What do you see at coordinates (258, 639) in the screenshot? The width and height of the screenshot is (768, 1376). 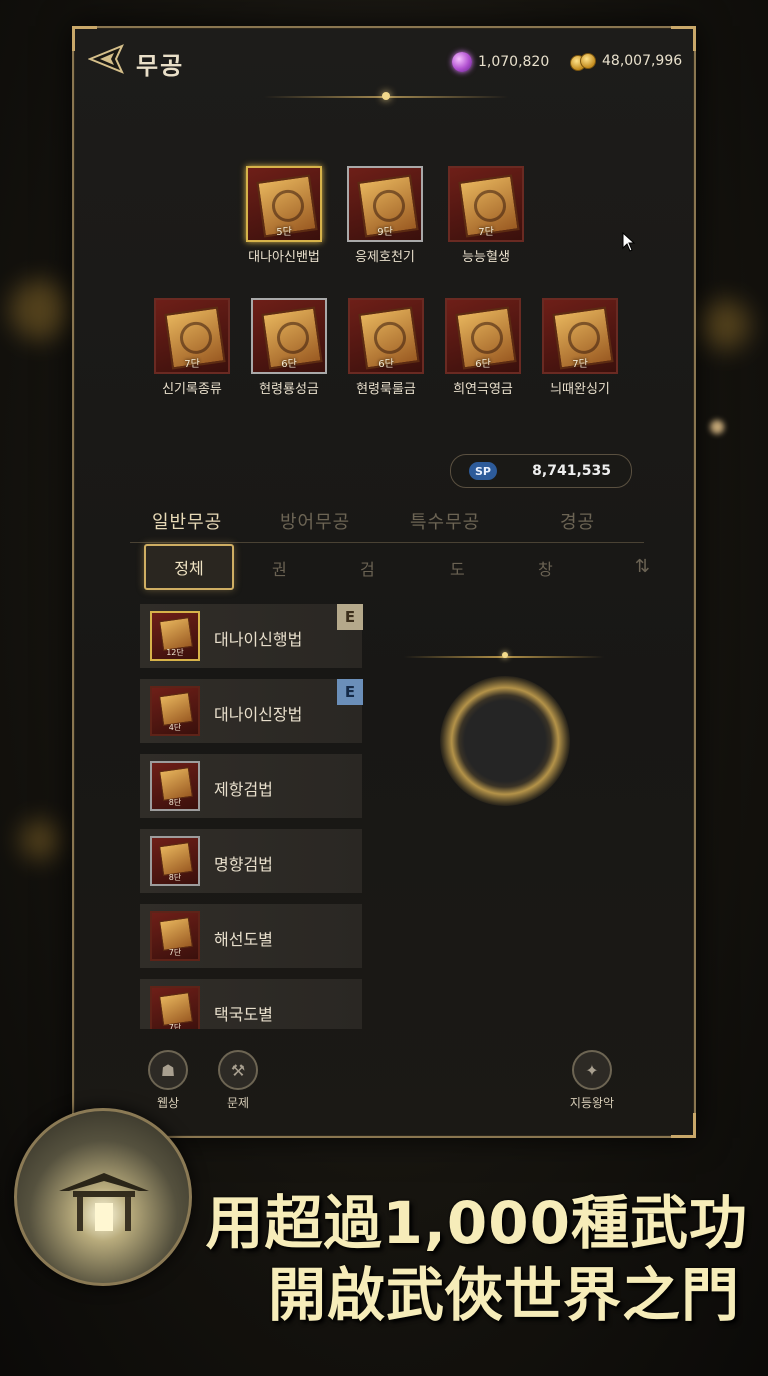 I see `item-name: 대나이신행법` at bounding box center [258, 639].